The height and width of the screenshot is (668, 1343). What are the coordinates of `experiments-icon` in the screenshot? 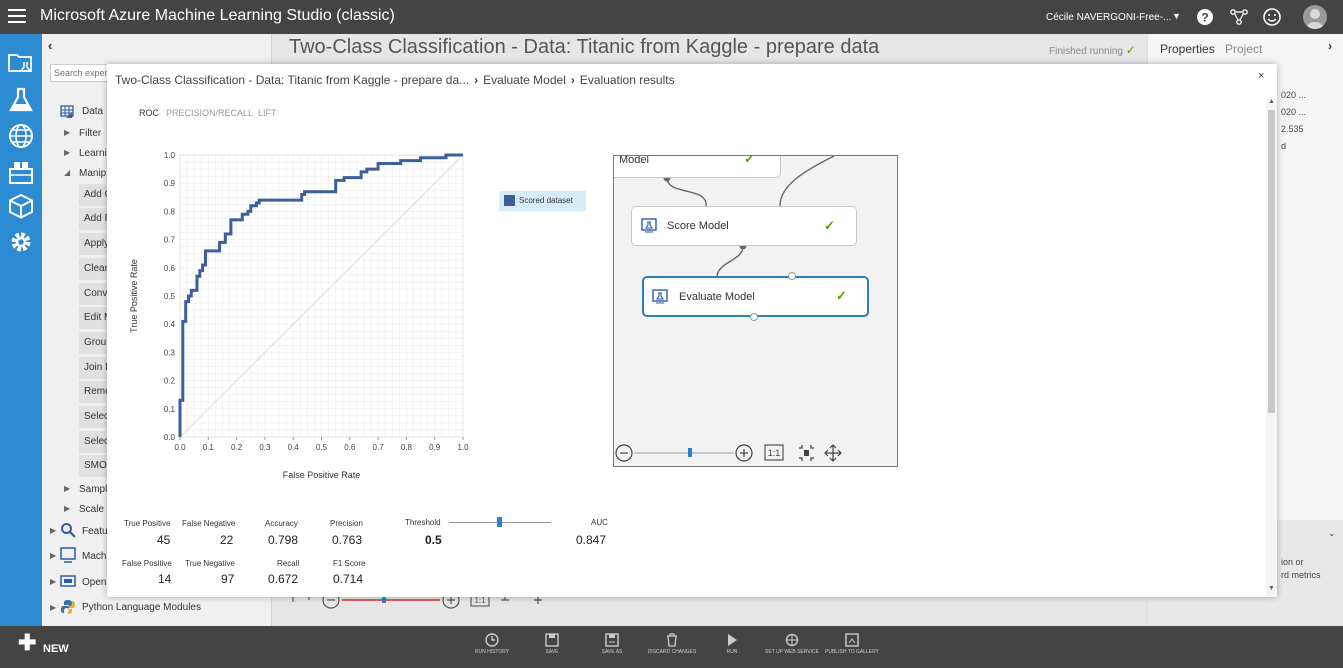 It's located at (21, 100).